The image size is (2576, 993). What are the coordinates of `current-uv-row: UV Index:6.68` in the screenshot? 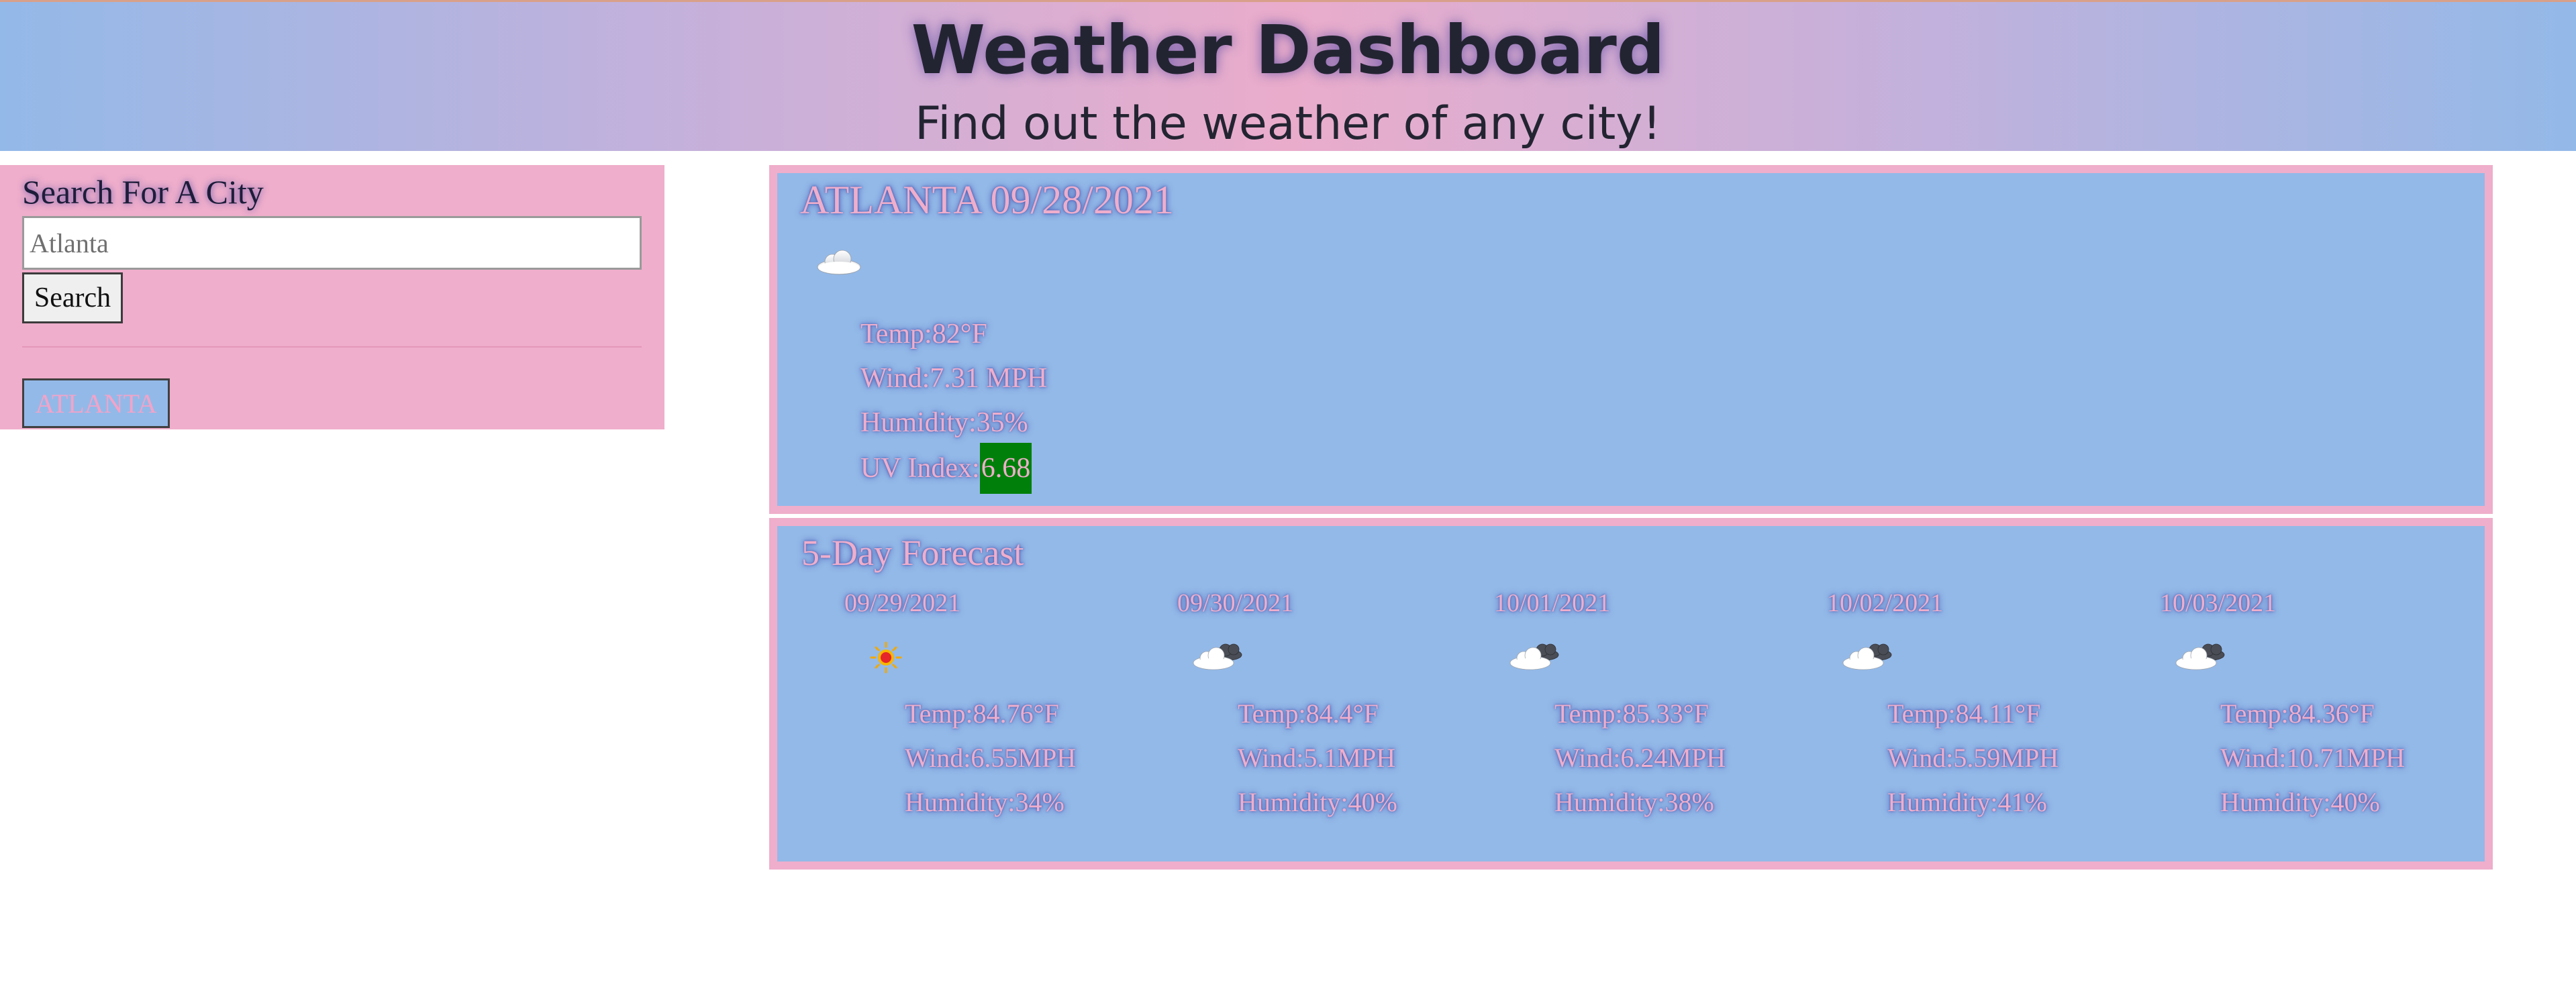 It's located at (946, 468).